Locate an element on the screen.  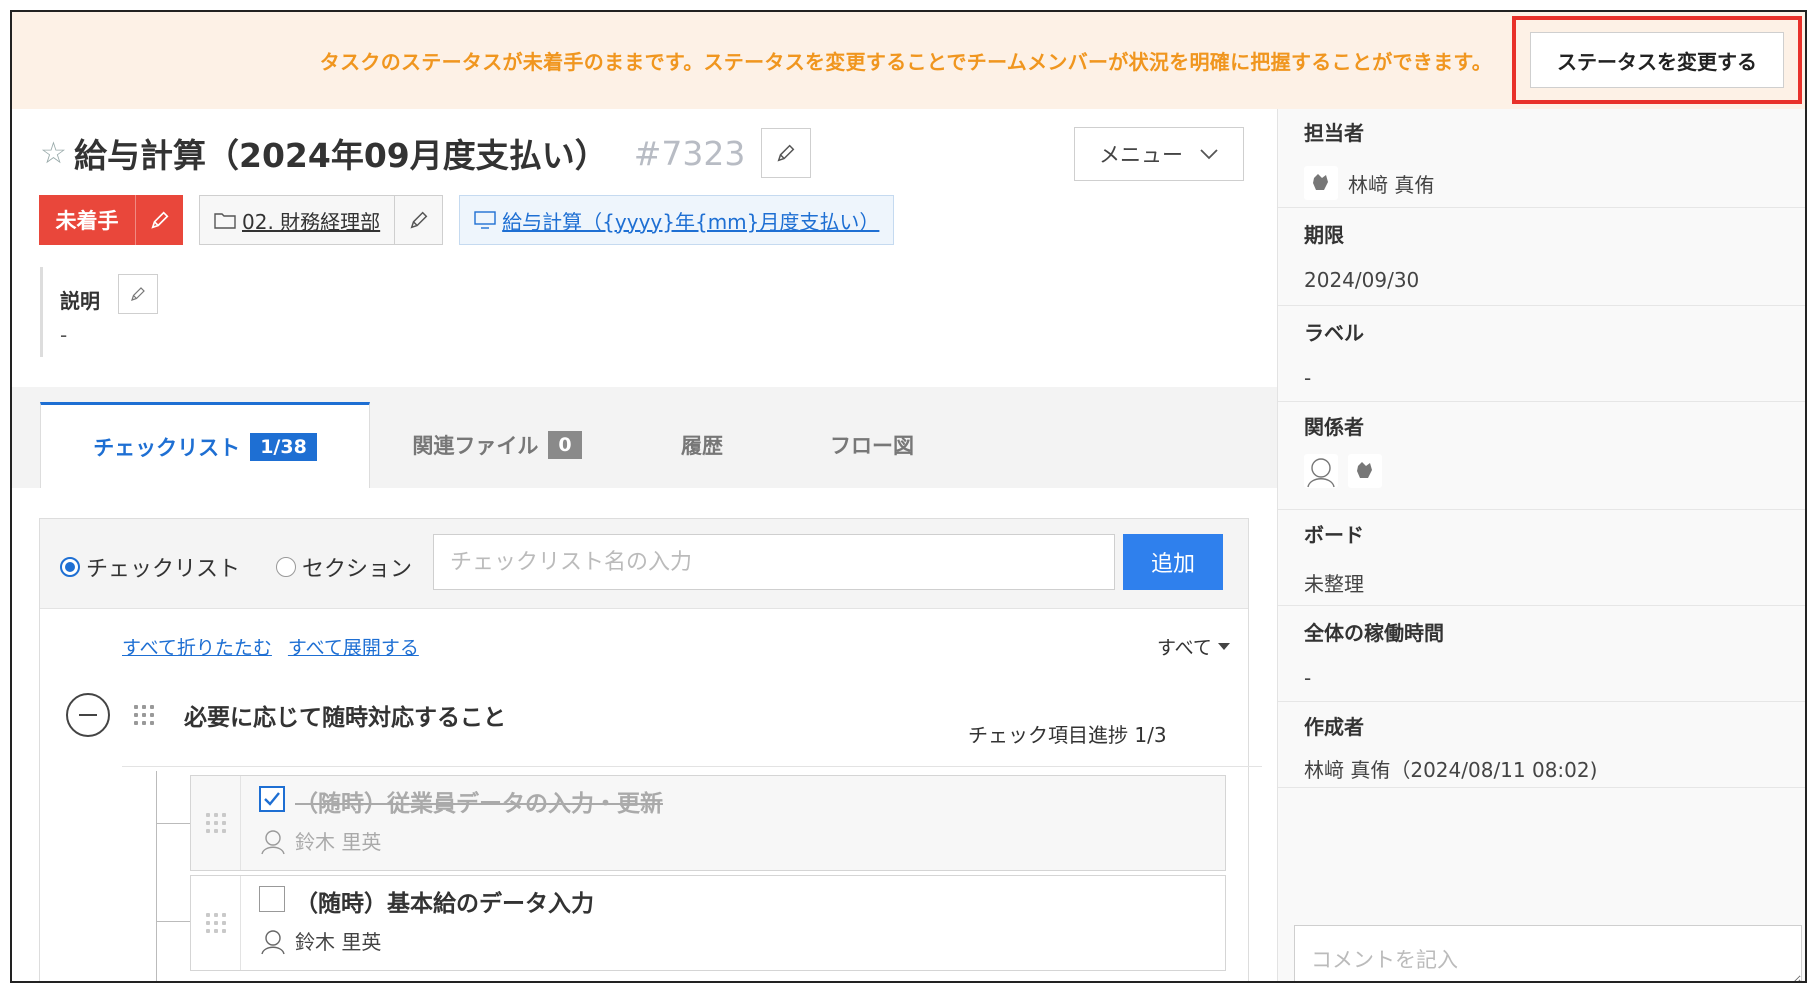
worktime-value: - is located at coordinates (1308, 678).